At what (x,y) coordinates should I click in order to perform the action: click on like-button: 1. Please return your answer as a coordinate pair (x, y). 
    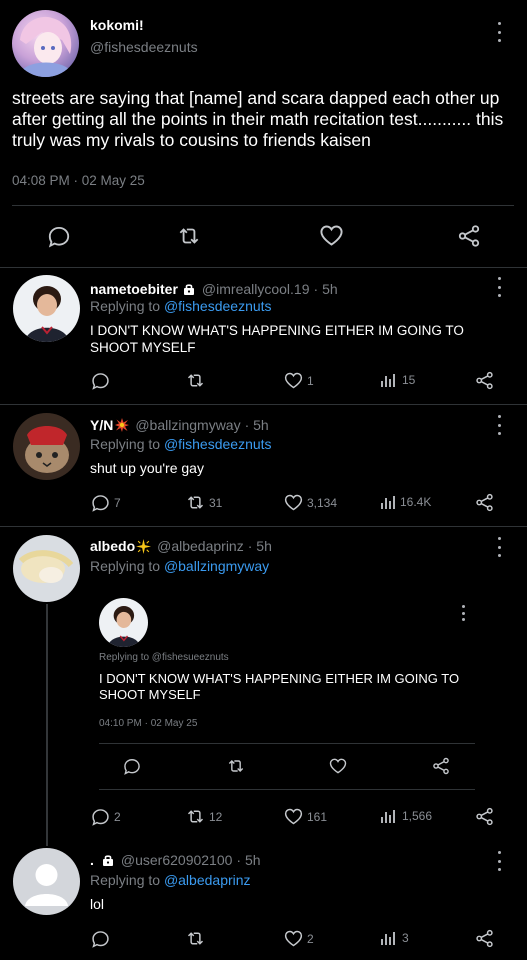
    Looking at the image, I should click on (298, 380).